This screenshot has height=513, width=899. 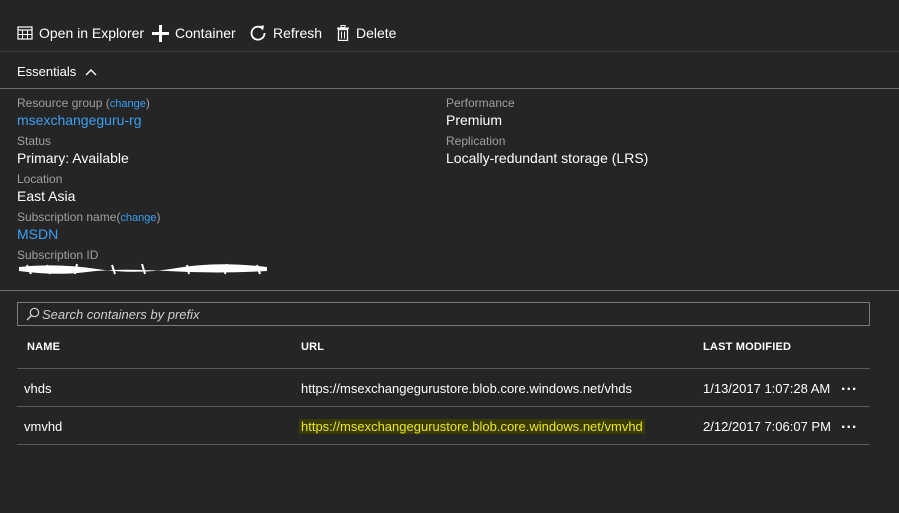 What do you see at coordinates (60, 103) in the screenshot?
I see `resource-group-label-text: Resource group` at bounding box center [60, 103].